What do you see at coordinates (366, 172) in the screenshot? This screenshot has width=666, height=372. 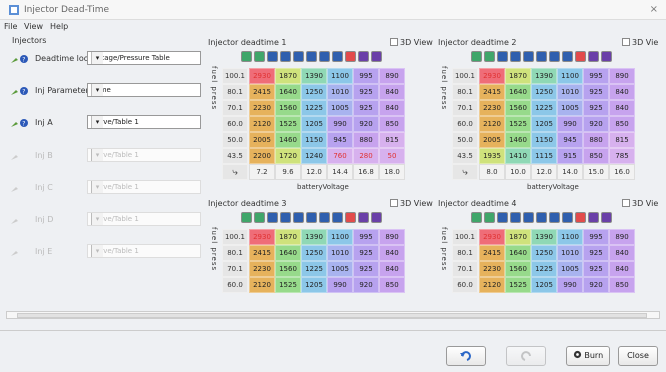 I see `x-axis-cell: 16.8` at bounding box center [366, 172].